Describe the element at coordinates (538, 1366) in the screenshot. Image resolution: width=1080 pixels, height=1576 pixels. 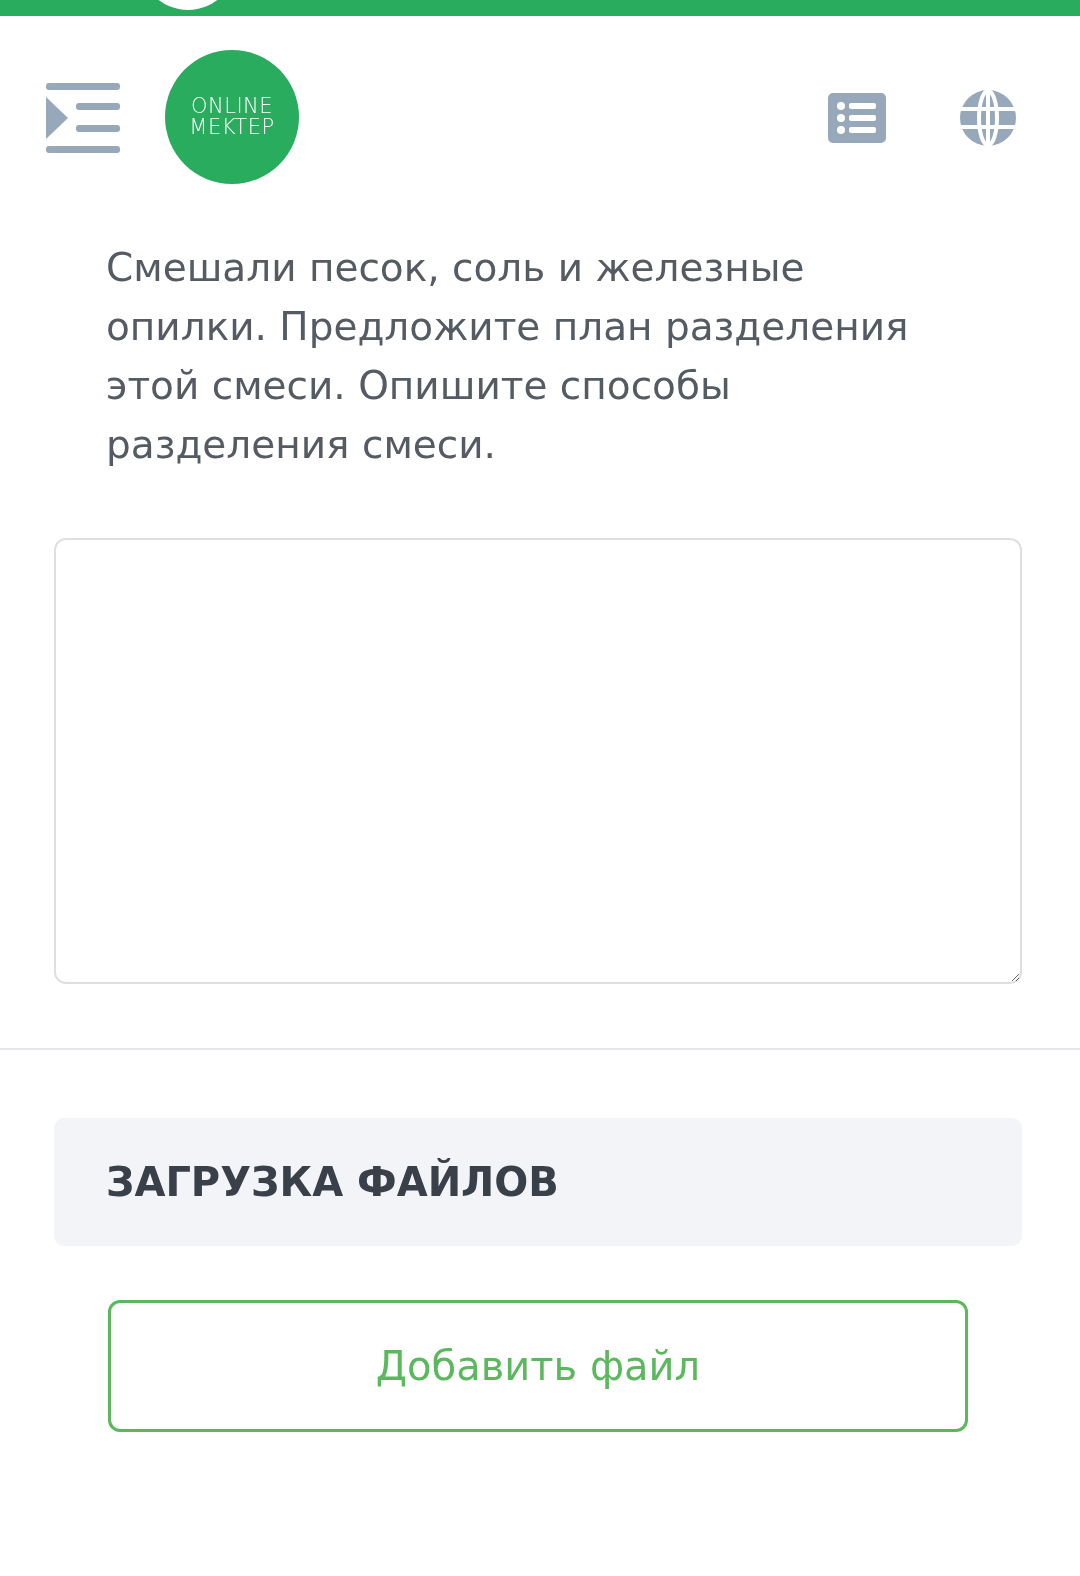
I see `add-file-button: Добавить файл` at that location.